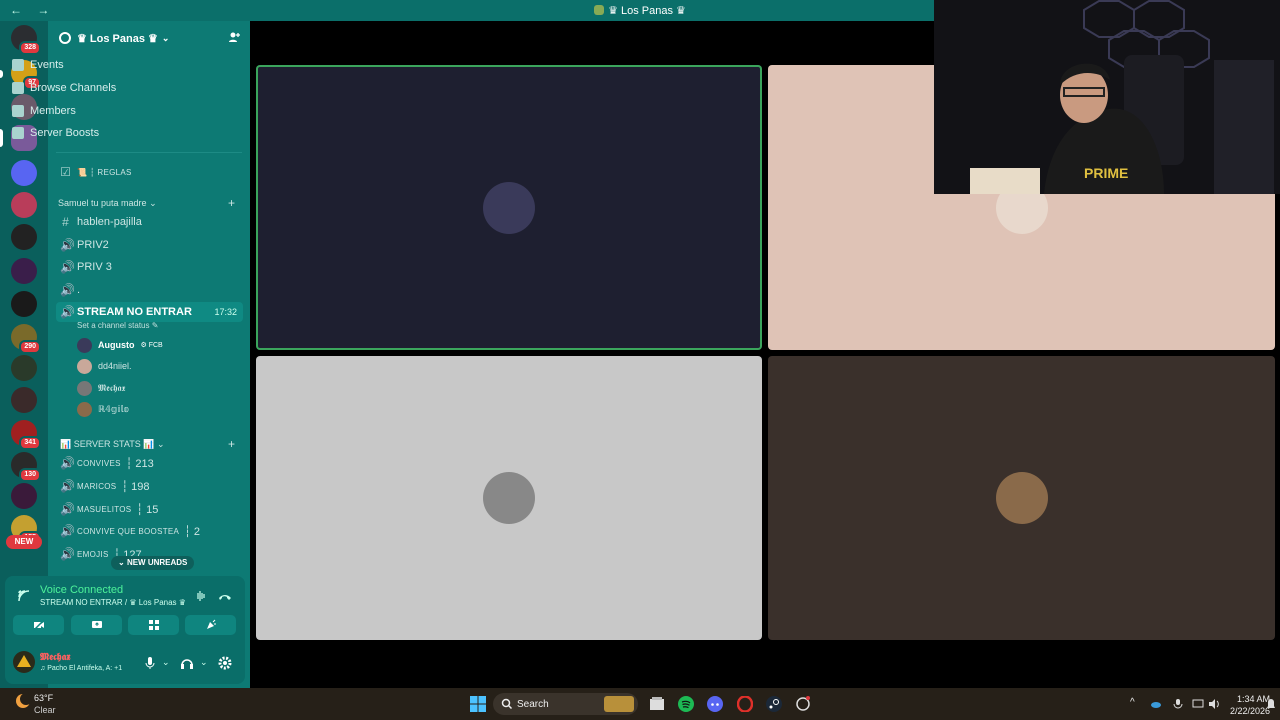 The image size is (1280, 720). Describe the element at coordinates (120, 345) in the screenshot. I see `voice-user: Augusto ⚙ FCB` at that location.